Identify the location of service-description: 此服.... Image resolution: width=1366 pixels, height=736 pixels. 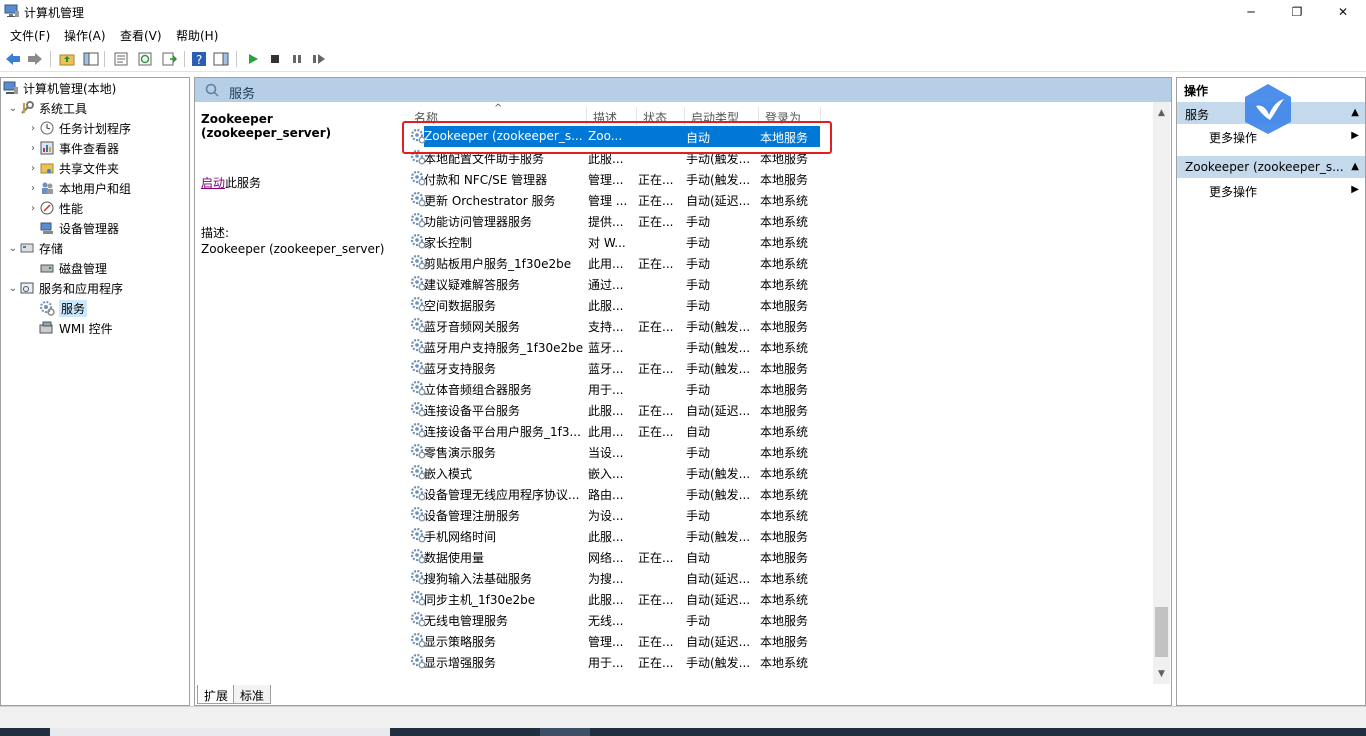
(606, 411).